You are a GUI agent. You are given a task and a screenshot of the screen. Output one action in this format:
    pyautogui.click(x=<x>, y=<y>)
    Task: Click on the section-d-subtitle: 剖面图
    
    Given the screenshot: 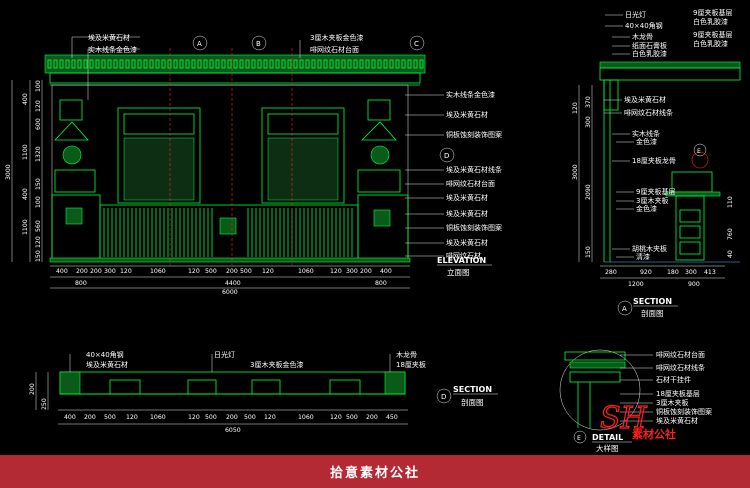 What is the action you would take?
    pyautogui.click(x=472, y=402)
    